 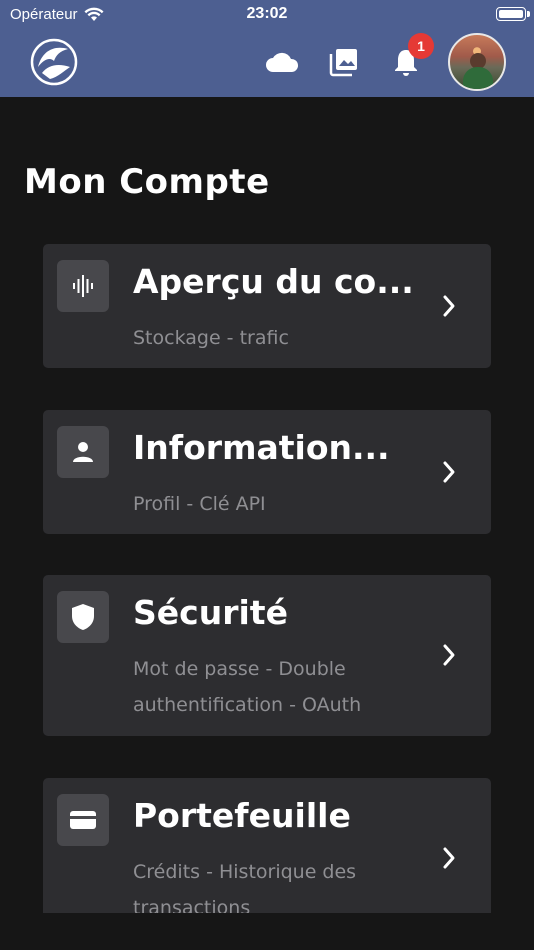 I want to click on notification-badge: 1, so click(x=421, y=46).